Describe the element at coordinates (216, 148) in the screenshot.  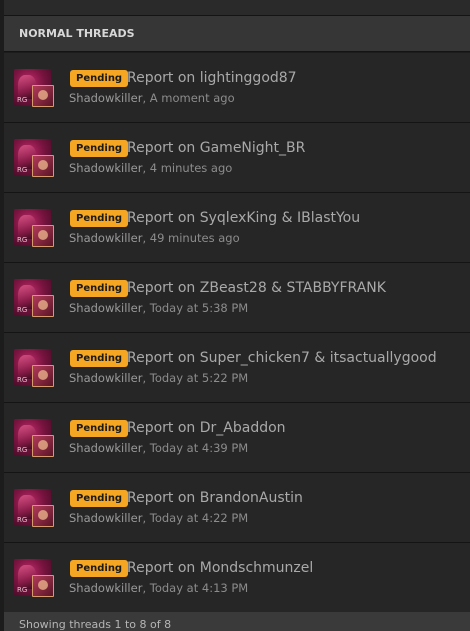
I see `thread-title-link: Report on GameNight_BR` at that location.